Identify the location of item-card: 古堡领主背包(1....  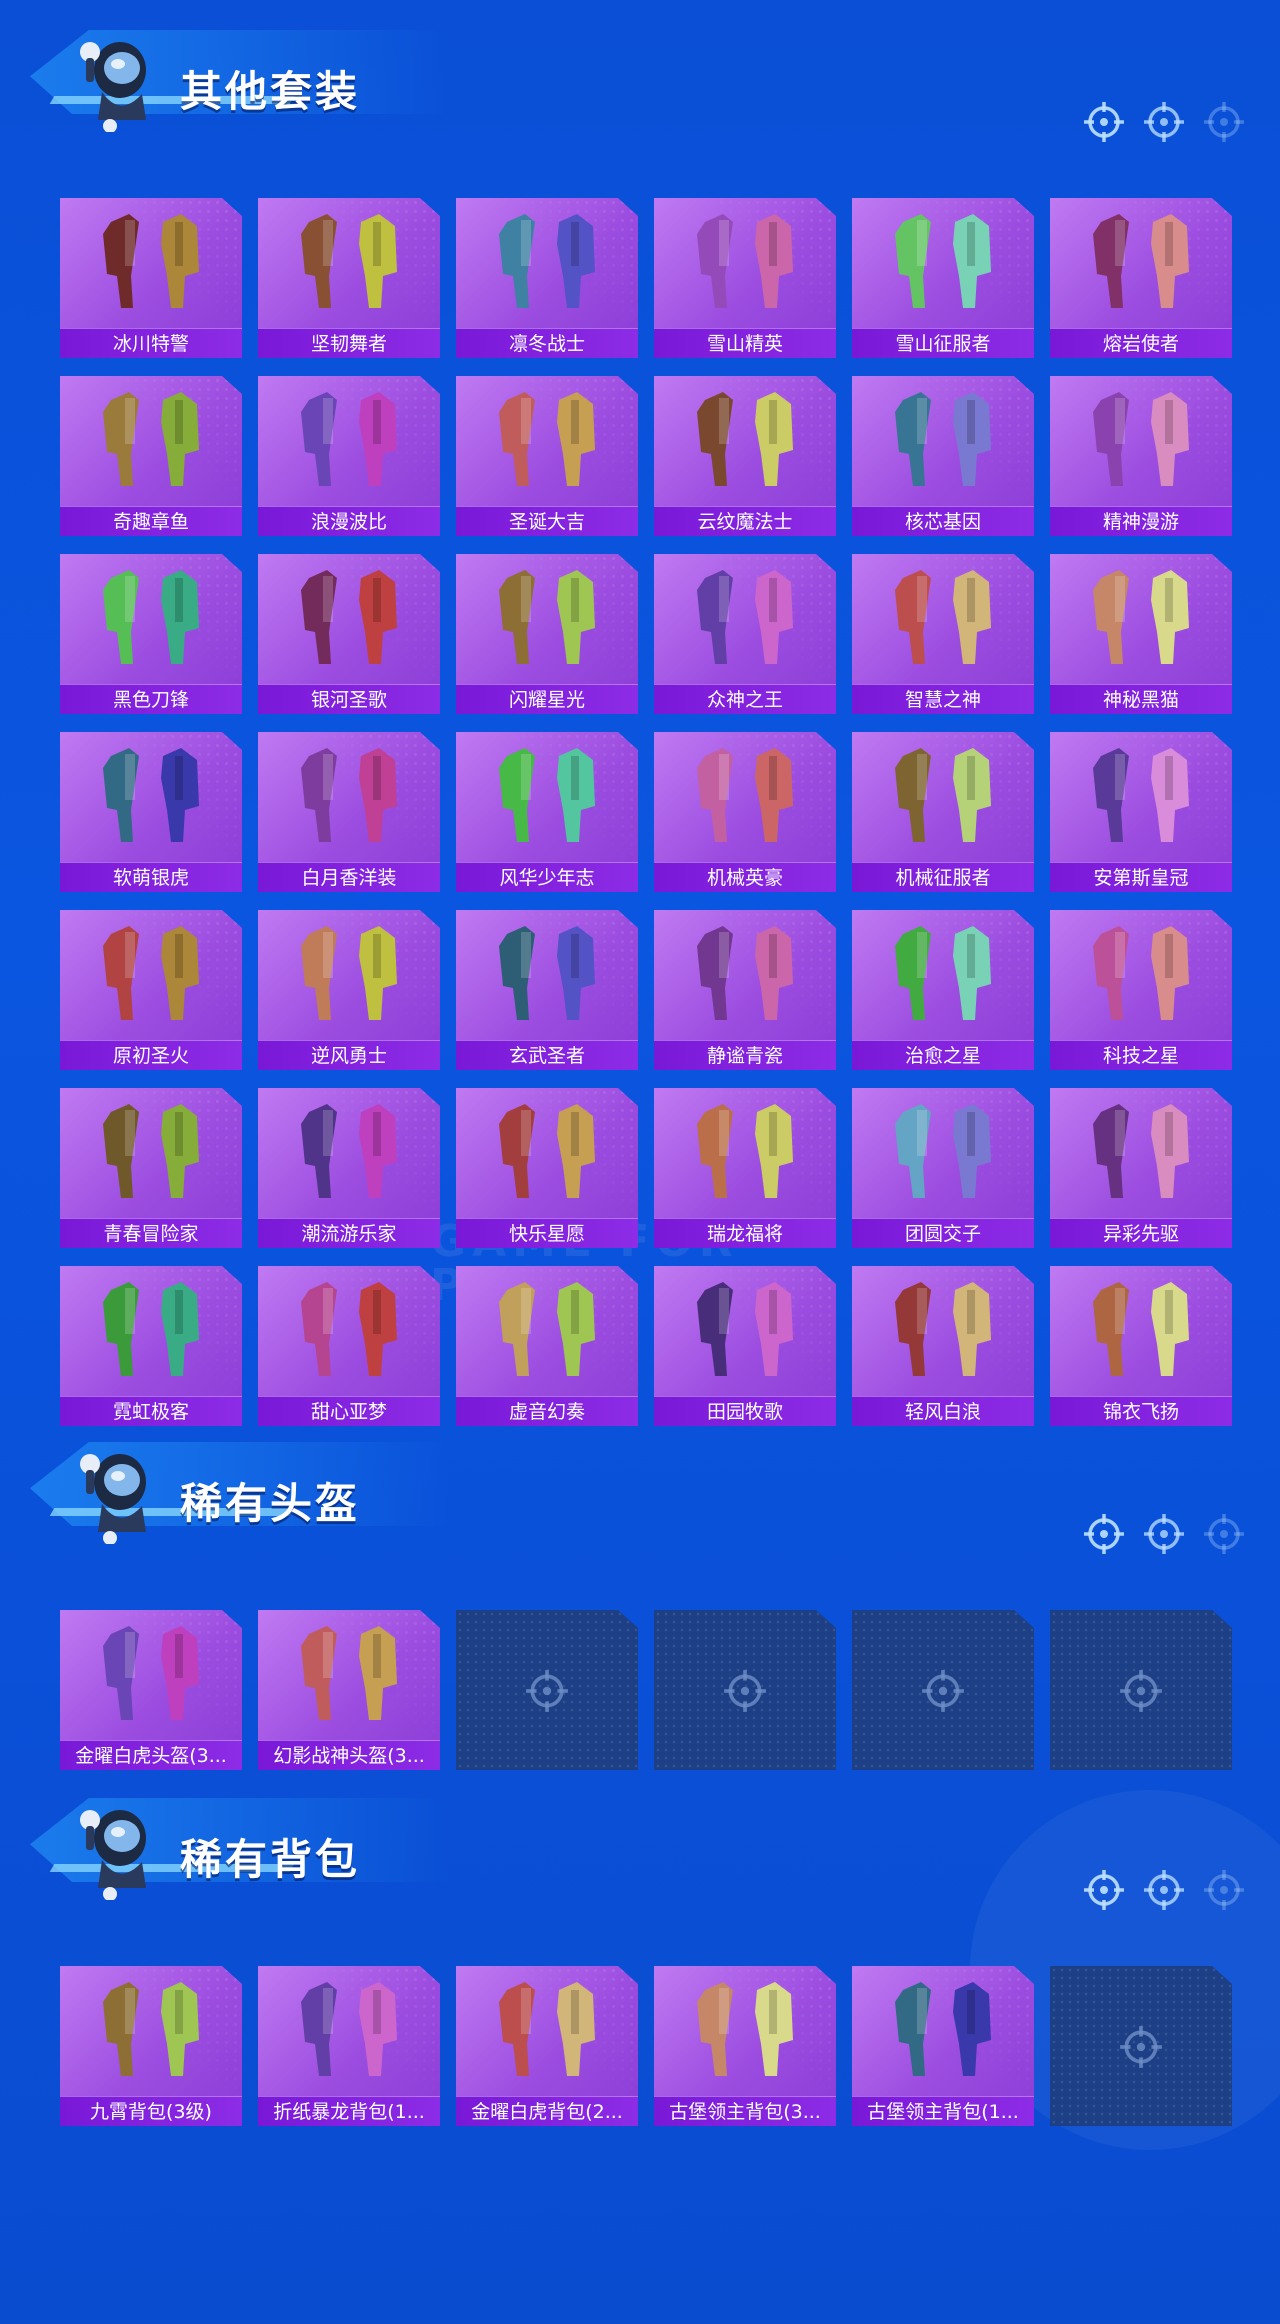
(943, 2046).